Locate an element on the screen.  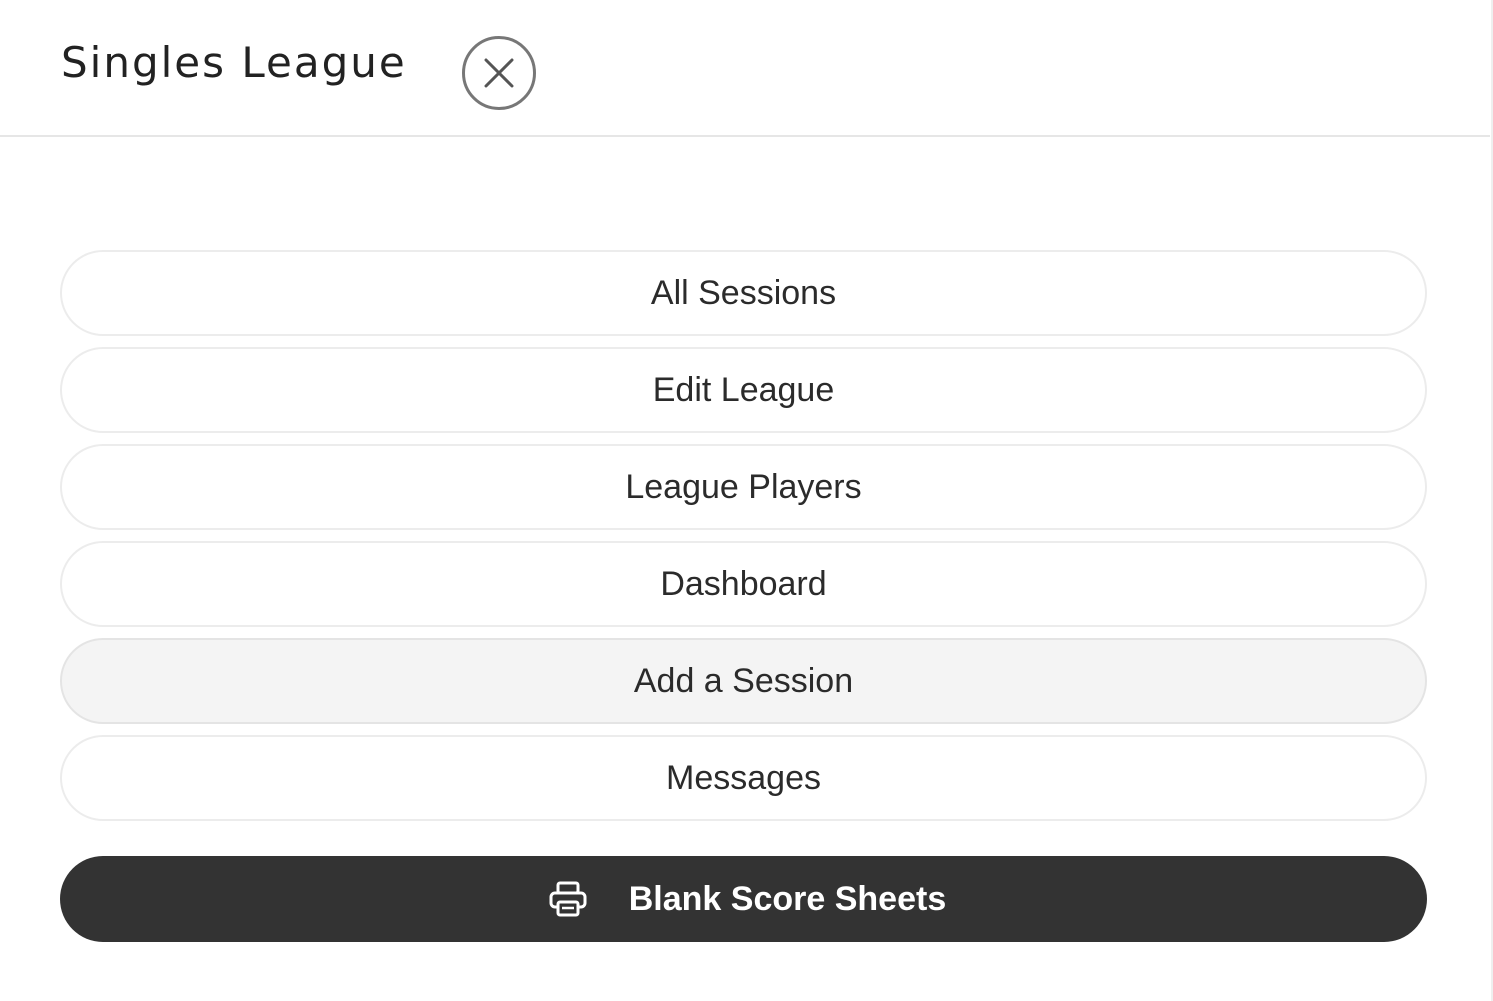
dashboard-button: Dashboard is located at coordinates (743, 584).